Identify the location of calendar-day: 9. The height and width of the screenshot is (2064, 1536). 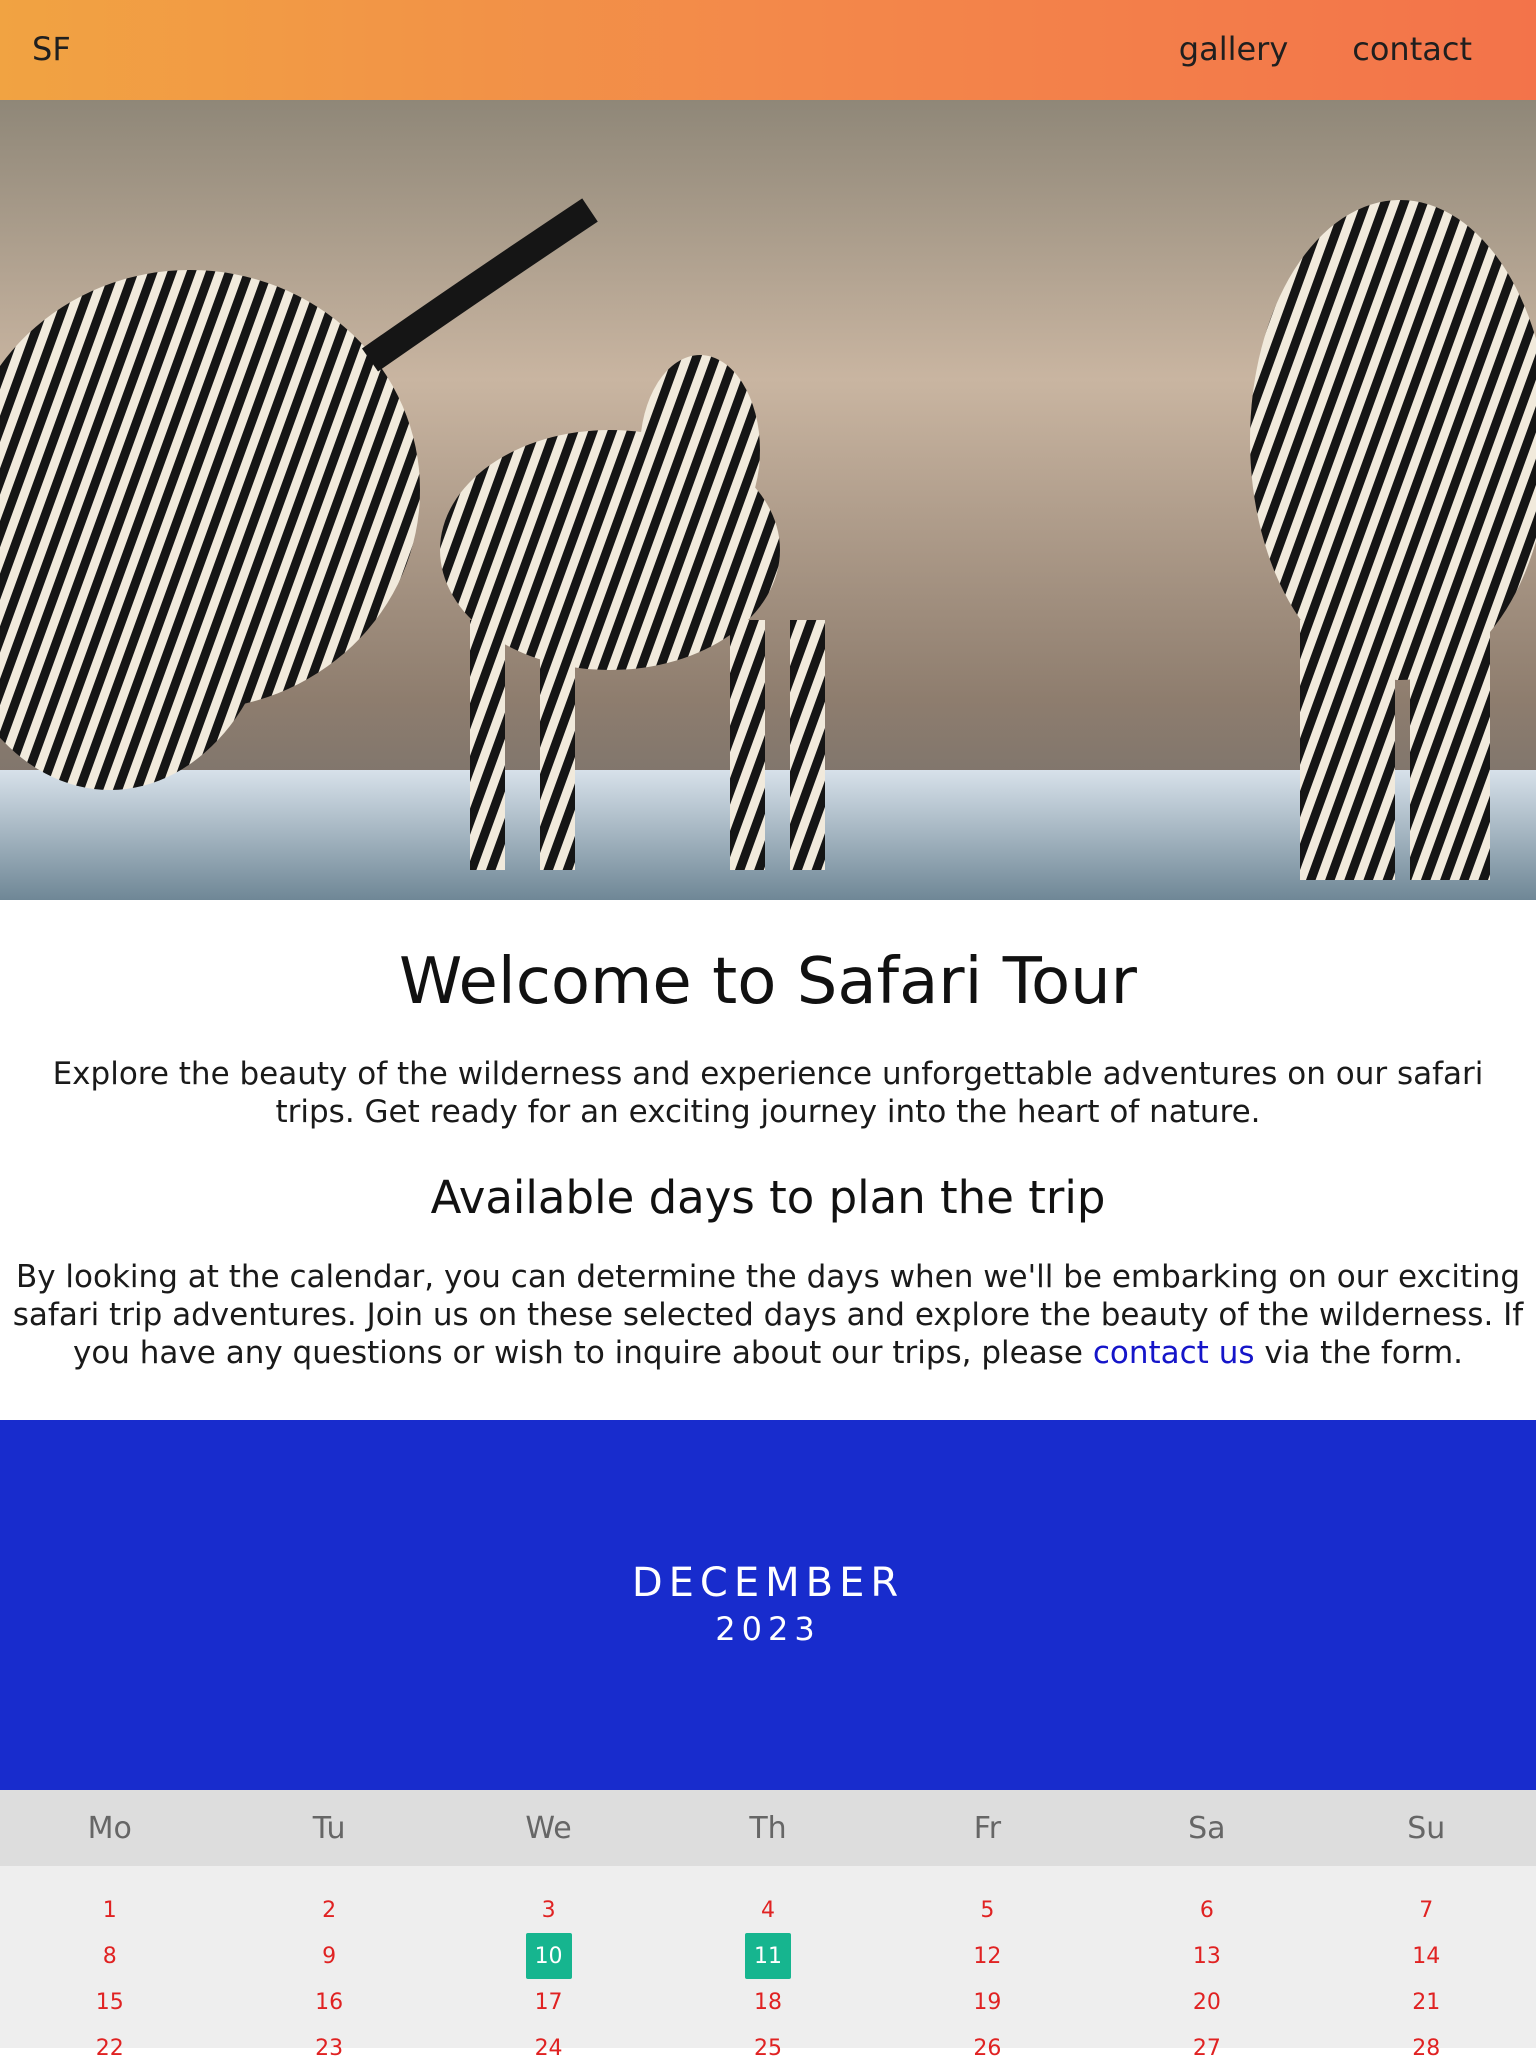
(329, 1956).